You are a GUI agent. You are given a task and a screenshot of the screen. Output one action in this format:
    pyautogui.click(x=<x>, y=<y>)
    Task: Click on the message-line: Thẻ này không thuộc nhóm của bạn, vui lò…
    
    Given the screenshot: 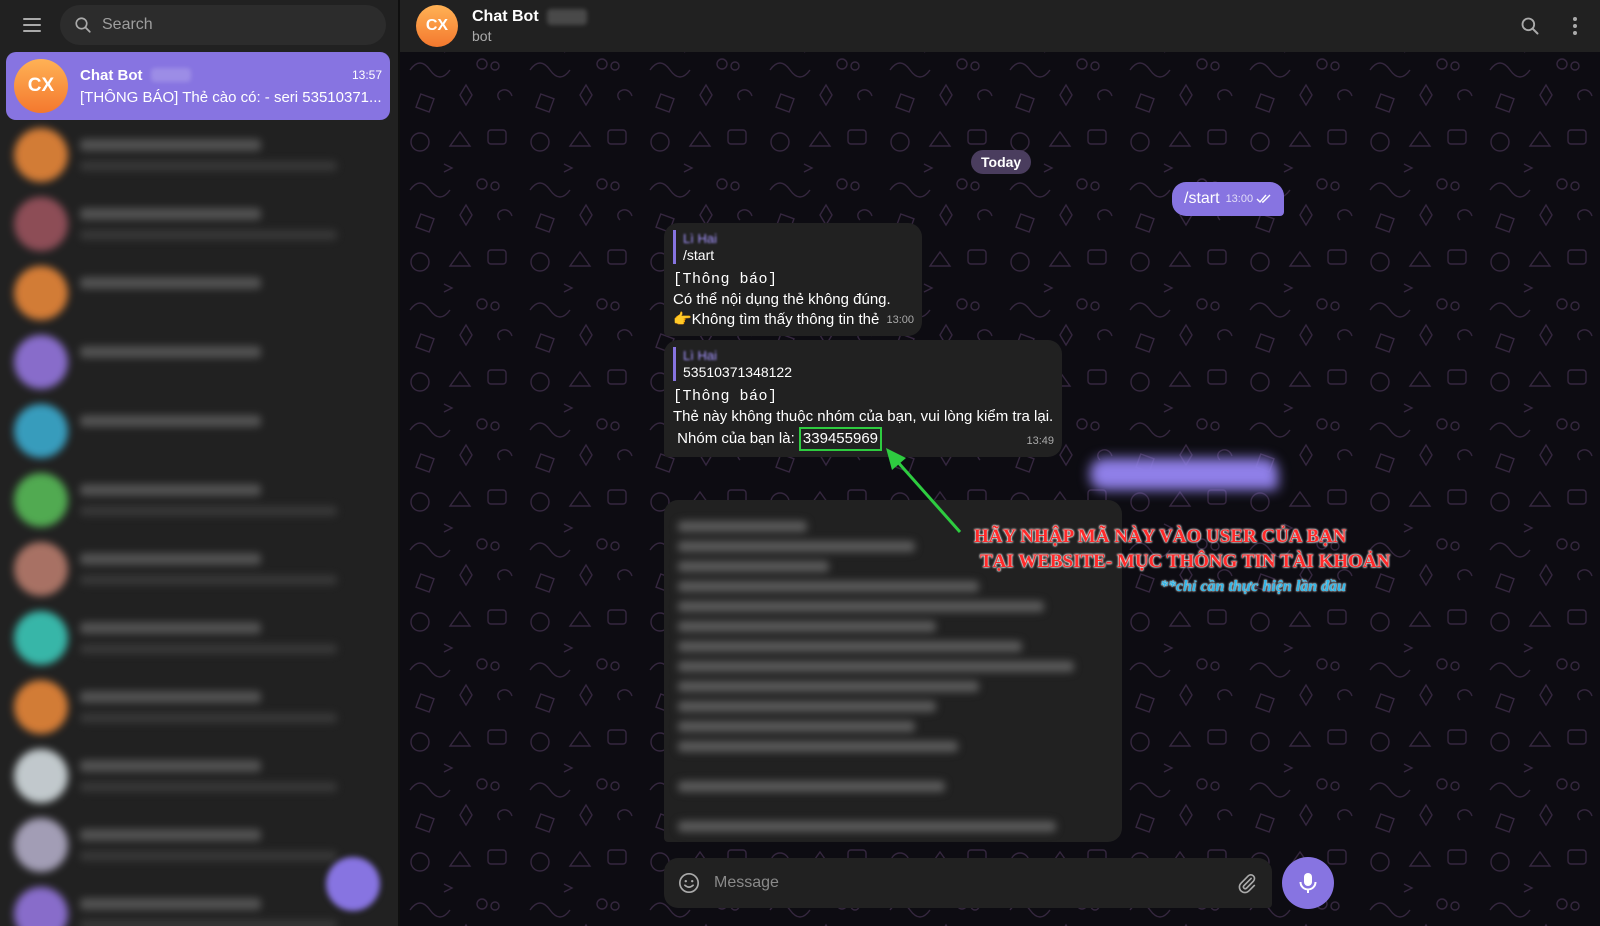 What is the action you would take?
    pyautogui.click(x=863, y=416)
    